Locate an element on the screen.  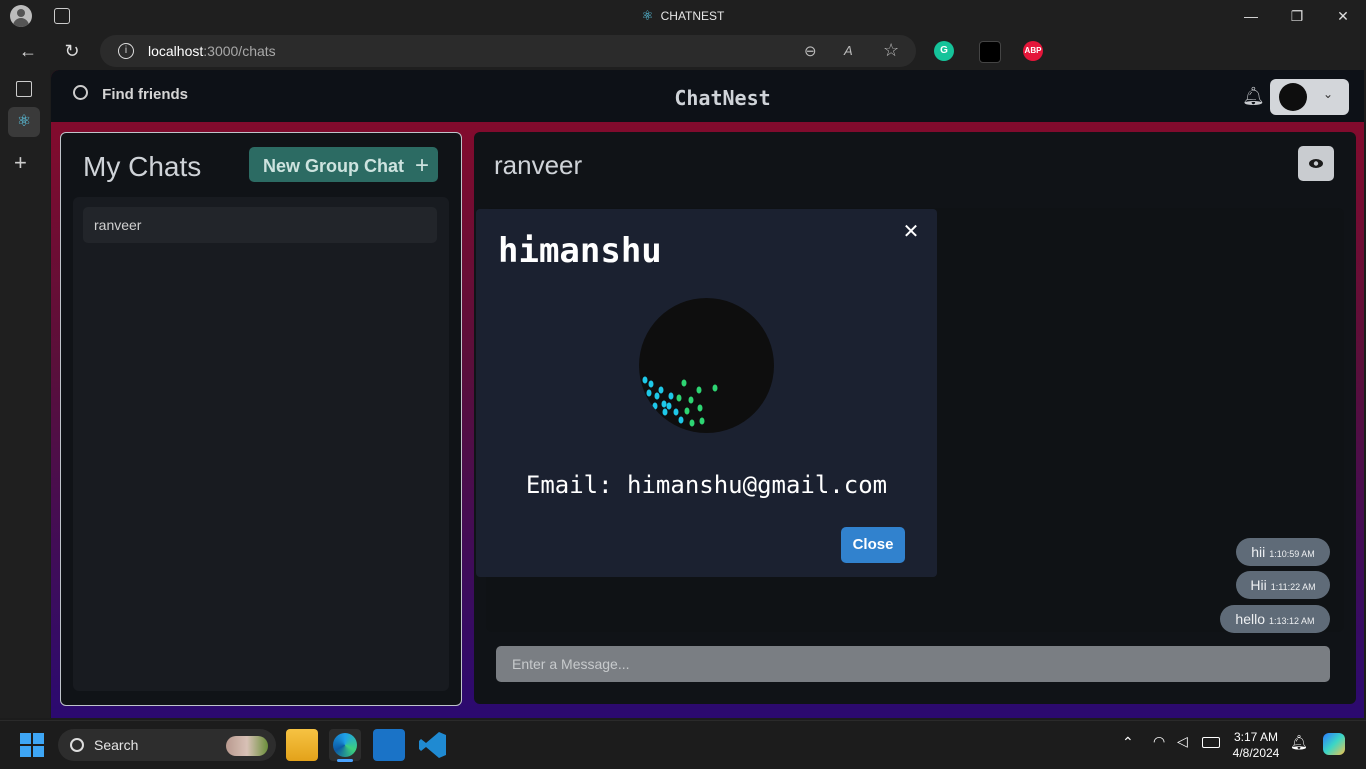
notifications-bell-icon: 🔔︎ is located at coordinates (1299, 742).